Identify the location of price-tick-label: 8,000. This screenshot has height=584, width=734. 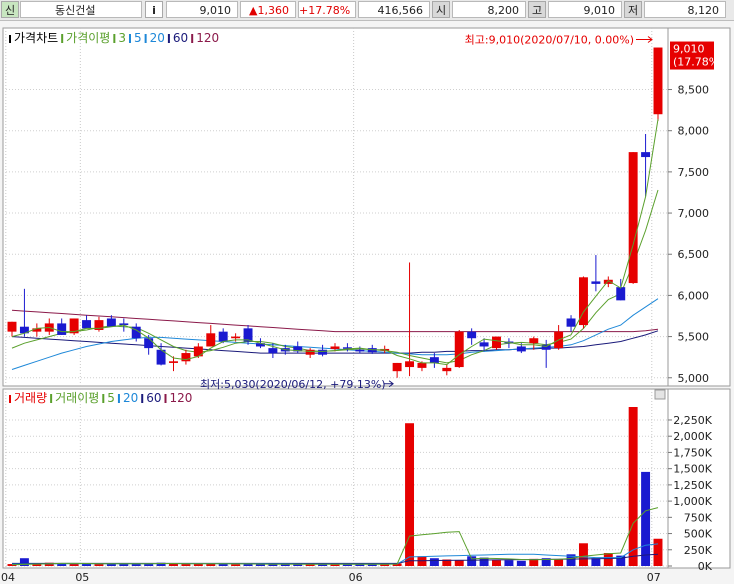
(694, 131).